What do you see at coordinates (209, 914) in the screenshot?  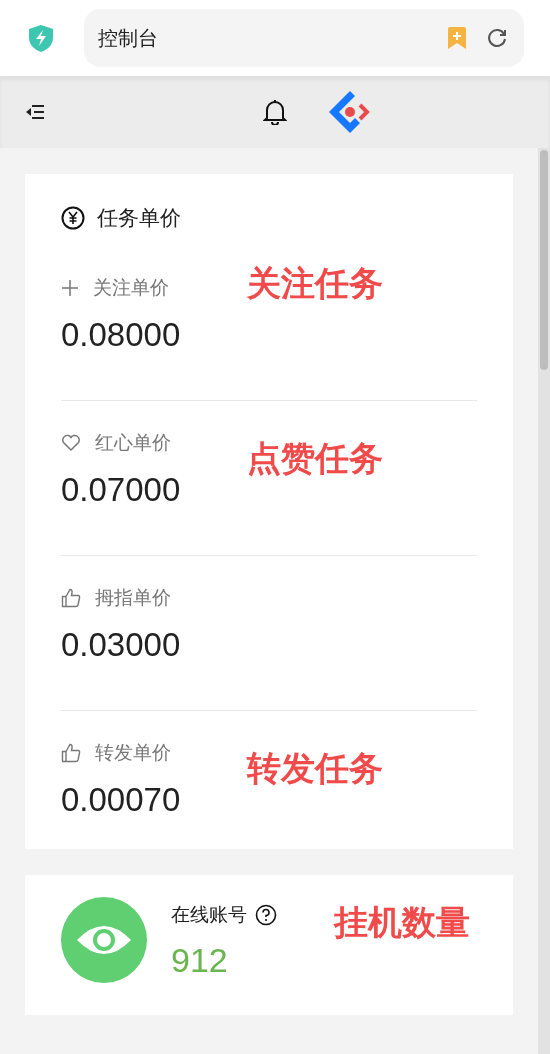 I see `stat-label: 在线账号` at bounding box center [209, 914].